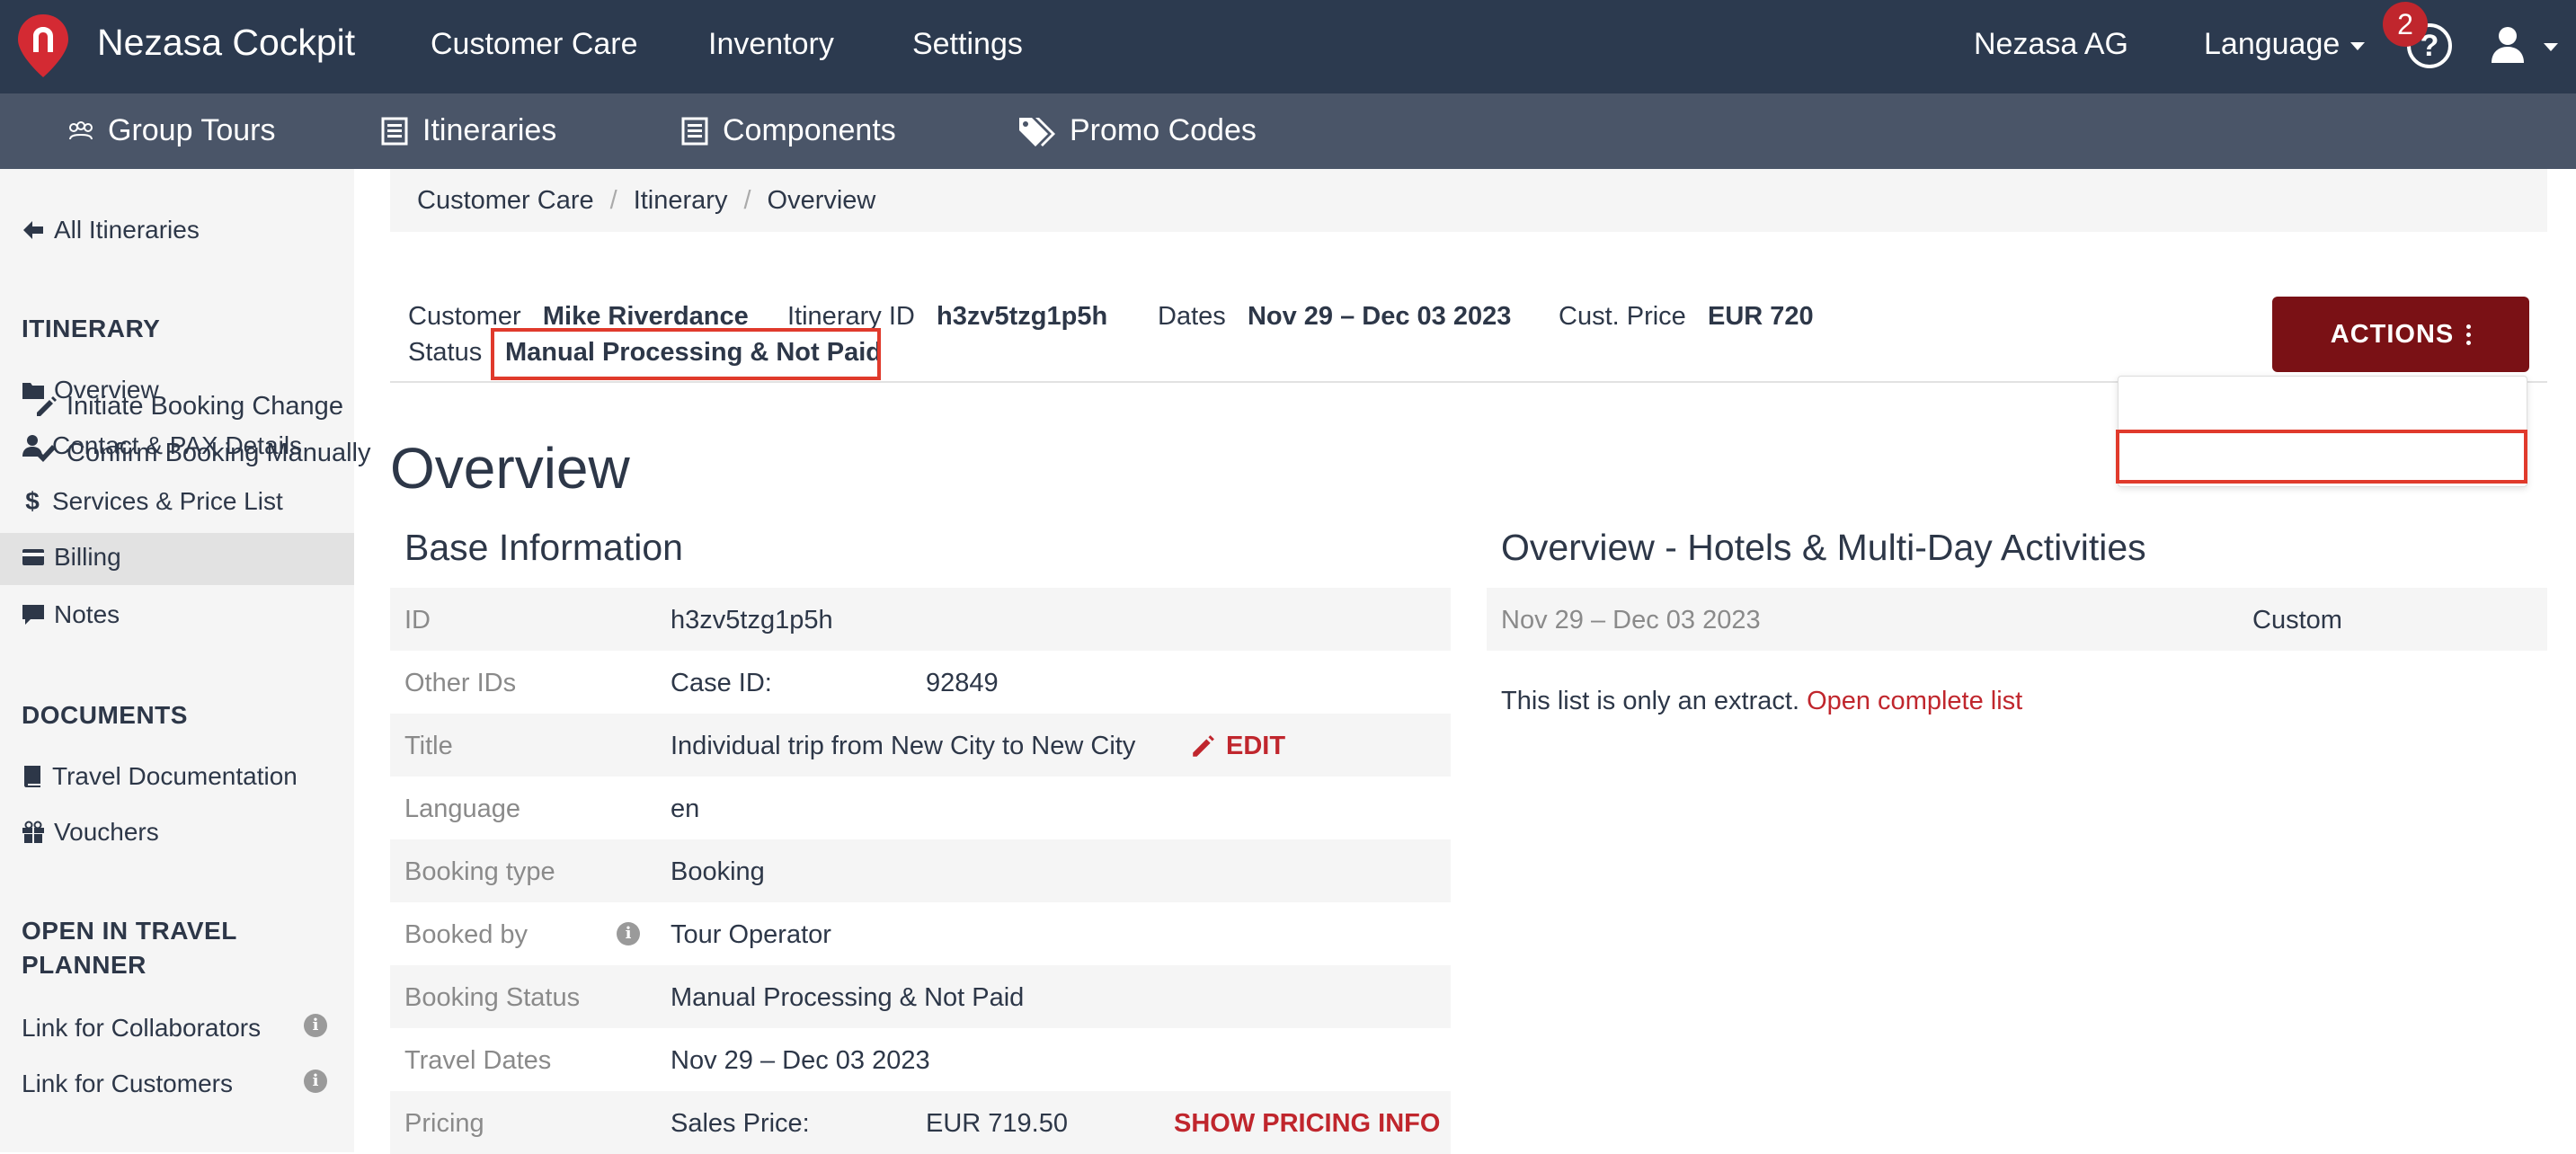  What do you see at coordinates (428, 746) in the screenshot?
I see `row-label: Title` at bounding box center [428, 746].